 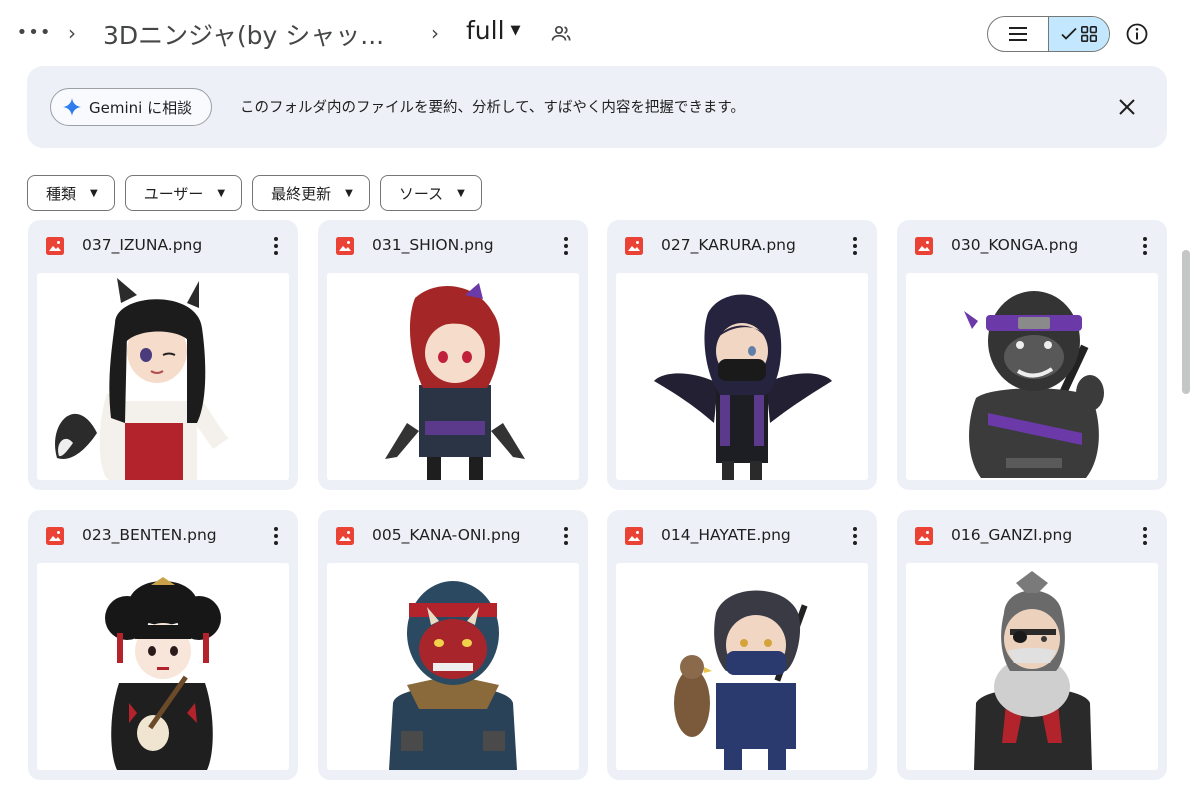 What do you see at coordinates (421, 193) in the screenshot?
I see `filter-label: ソース` at bounding box center [421, 193].